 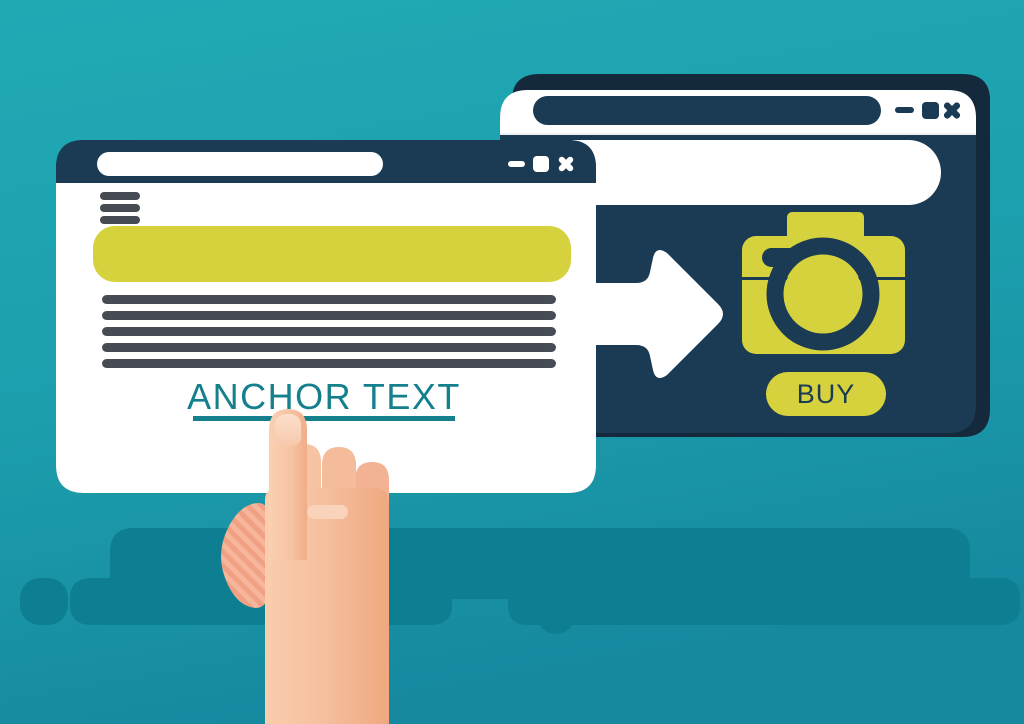 I want to click on hand-fingernail, so click(x=288, y=430).